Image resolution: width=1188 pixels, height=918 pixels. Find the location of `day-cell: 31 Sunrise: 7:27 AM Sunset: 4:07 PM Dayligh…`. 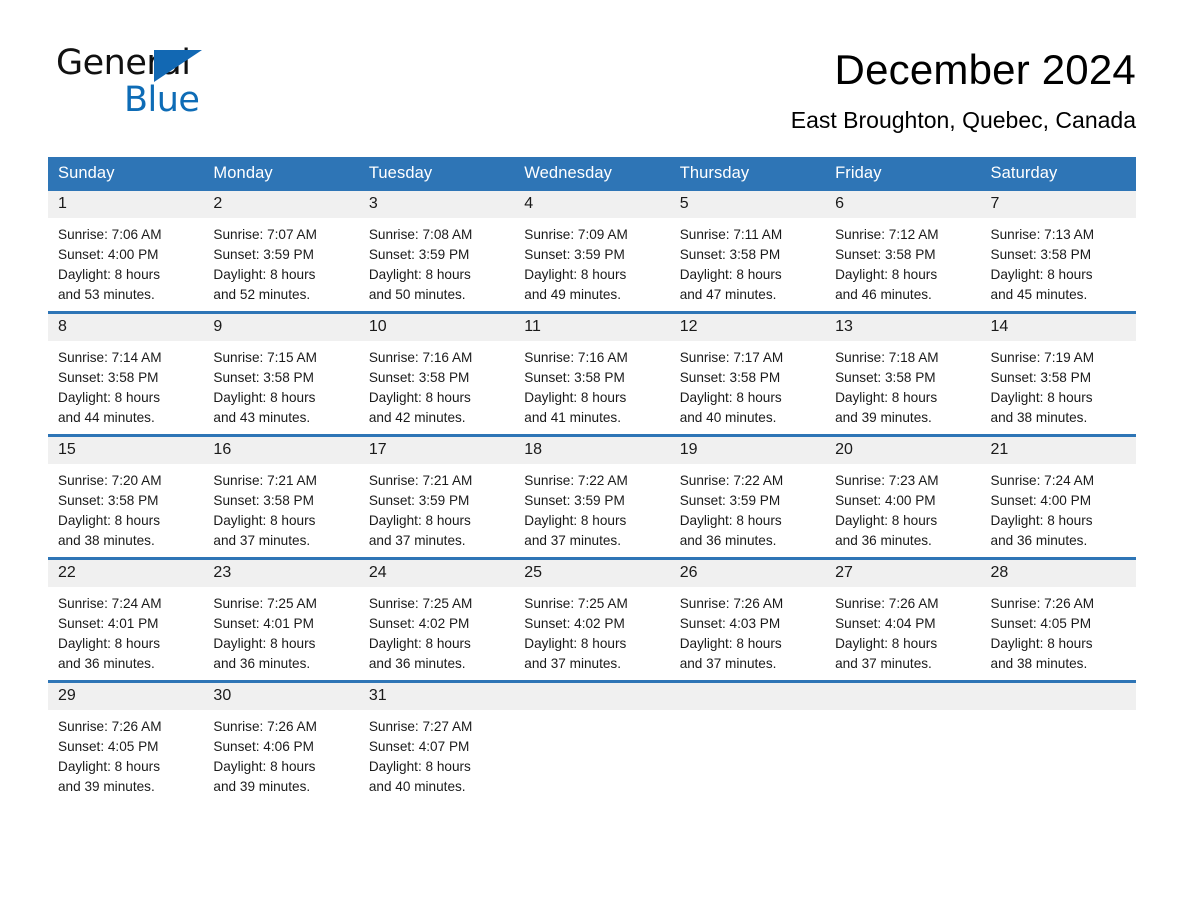

day-cell: 31 Sunrise: 7:27 AM Sunset: 4:07 PM Dayligh… is located at coordinates (436, 742).